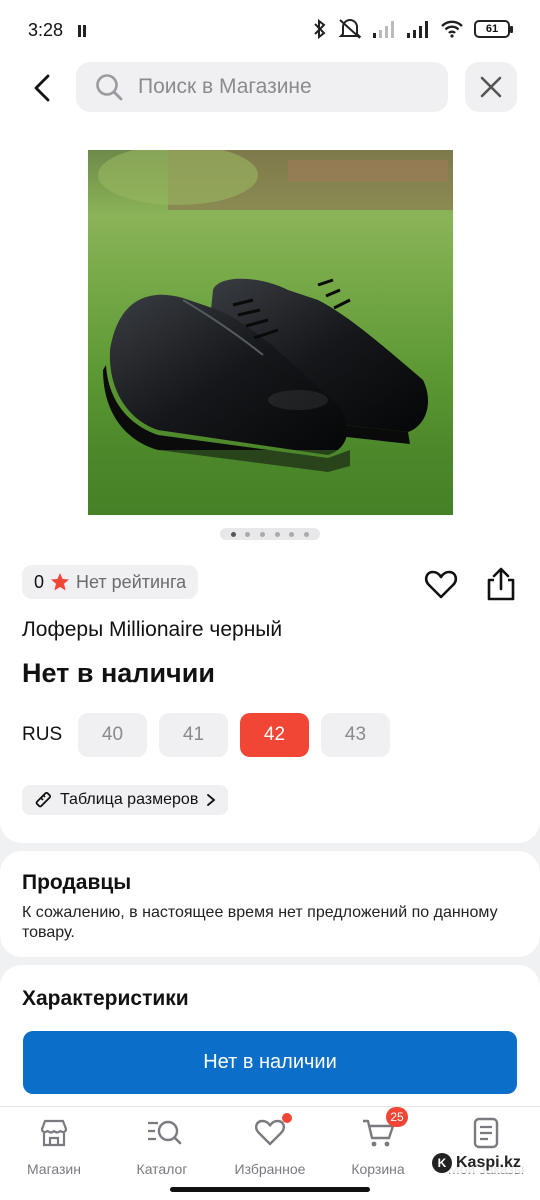 Image resolution: width=540 pixels, height=1200 pixels. Describe the element at coordinates (46, 30) in the screenshot. I see `status-time: 3:28` at that location.